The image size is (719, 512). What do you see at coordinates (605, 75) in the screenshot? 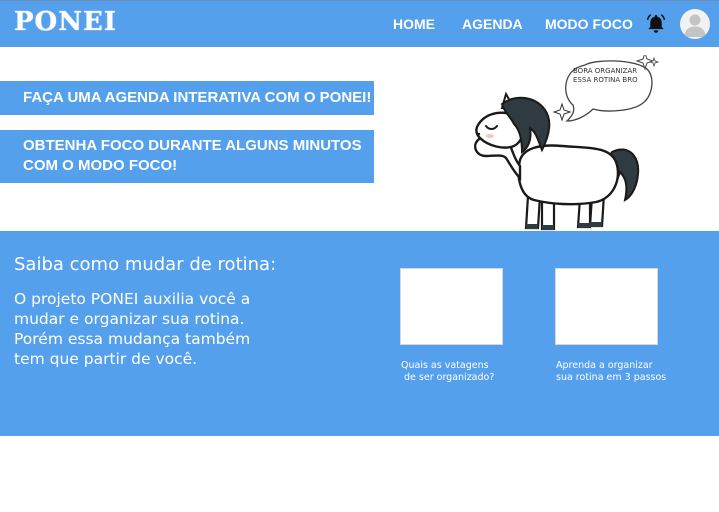
I see `speech-bubble-text: BORA ORGANIZAR ESSA ROTINA BRO` at bounding box center [605, 75].